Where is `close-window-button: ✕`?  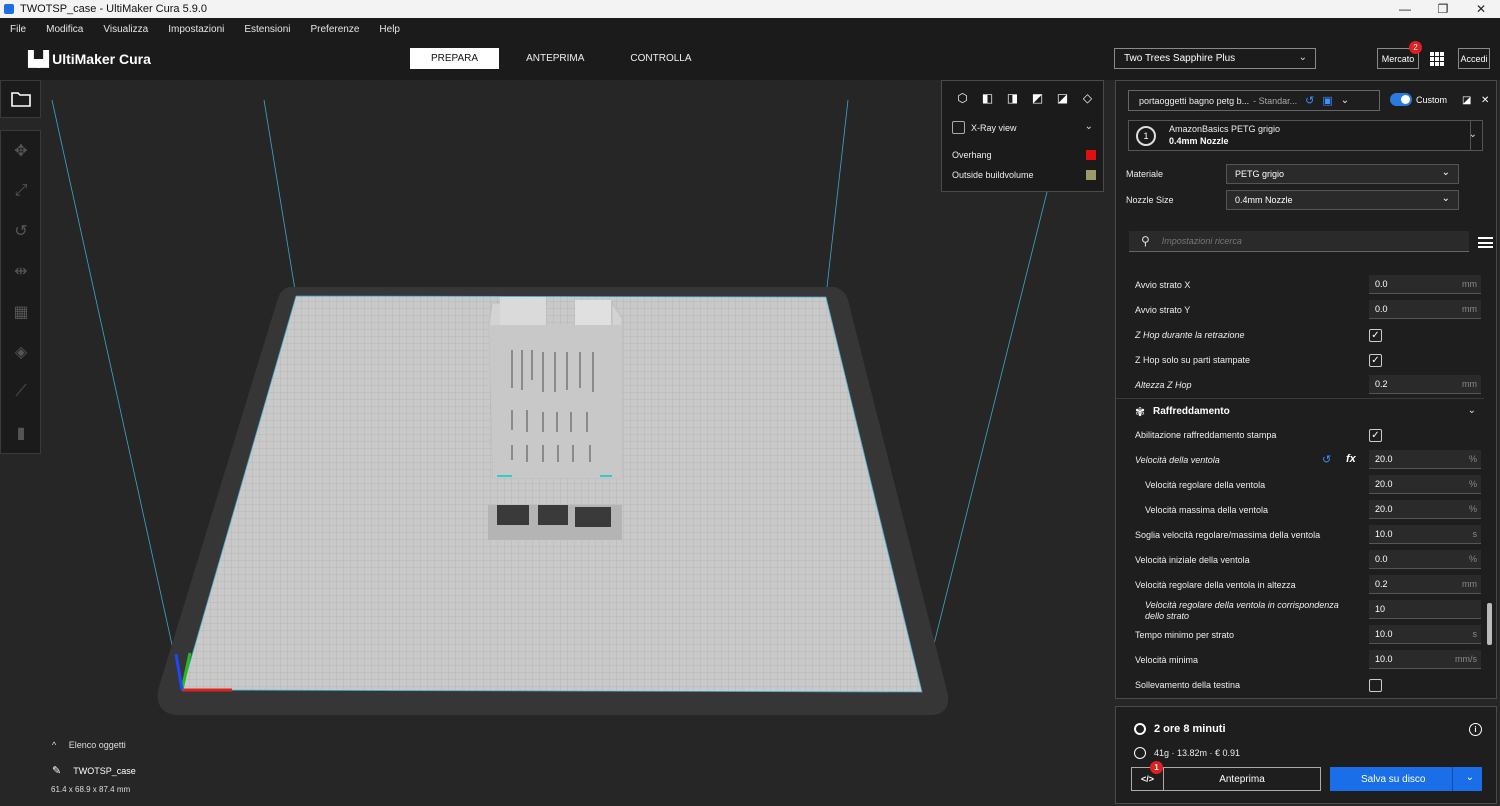
close-window-button: ✕ is located at coordinates (1481, 9).